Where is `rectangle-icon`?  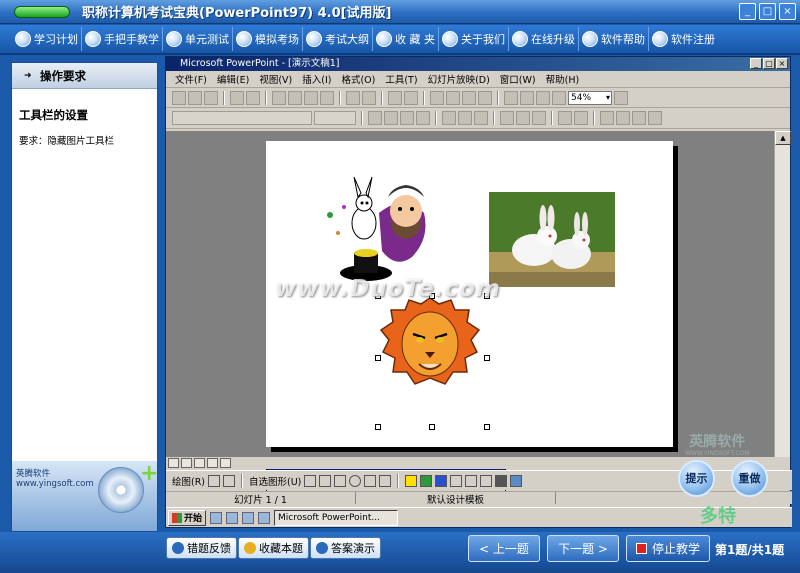
rectangle-icon is located at coordinates (340, 480).